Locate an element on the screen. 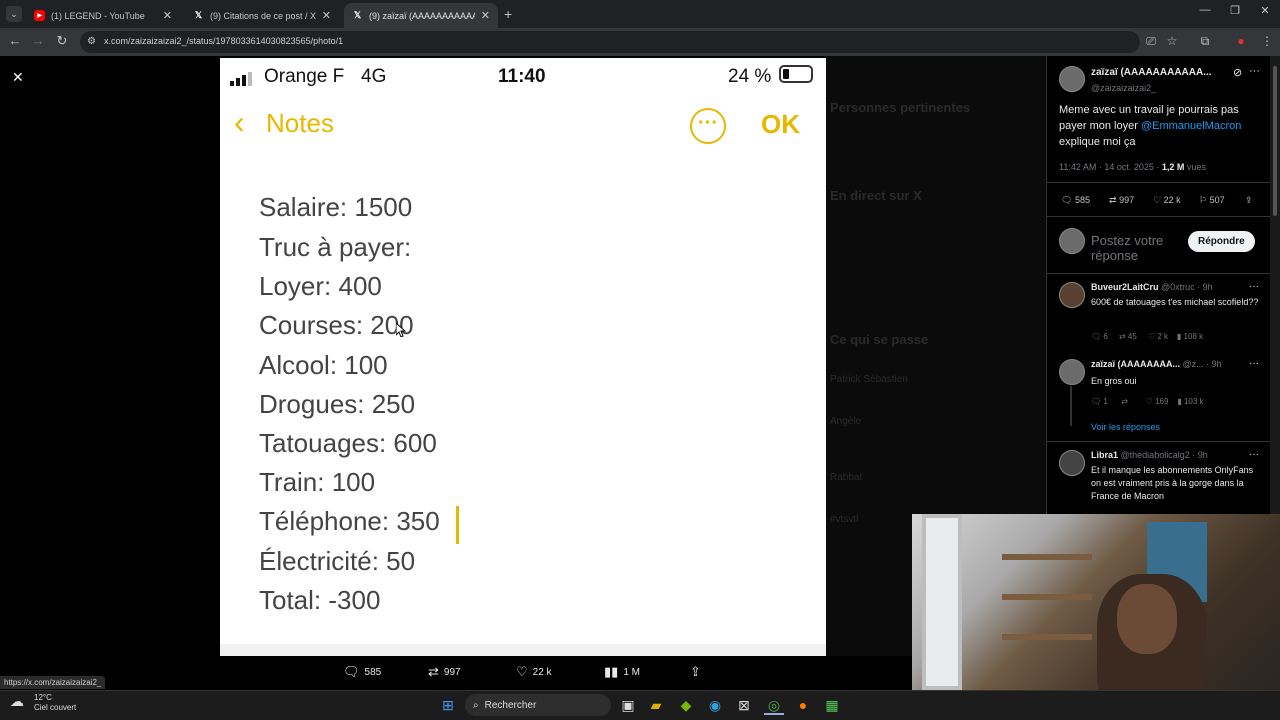 Image resolution: width=1280 pixels, height=720 pixels. file-explorer-icon: ▰ is located at coordinates (656, 705).